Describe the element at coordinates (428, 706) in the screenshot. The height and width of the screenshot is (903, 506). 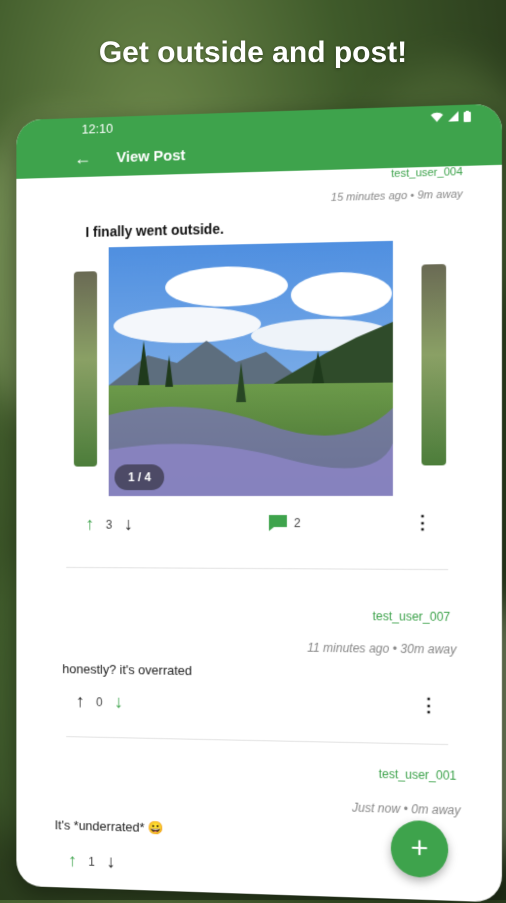
I see `comment-more-options-icon: ⋮` at that location.